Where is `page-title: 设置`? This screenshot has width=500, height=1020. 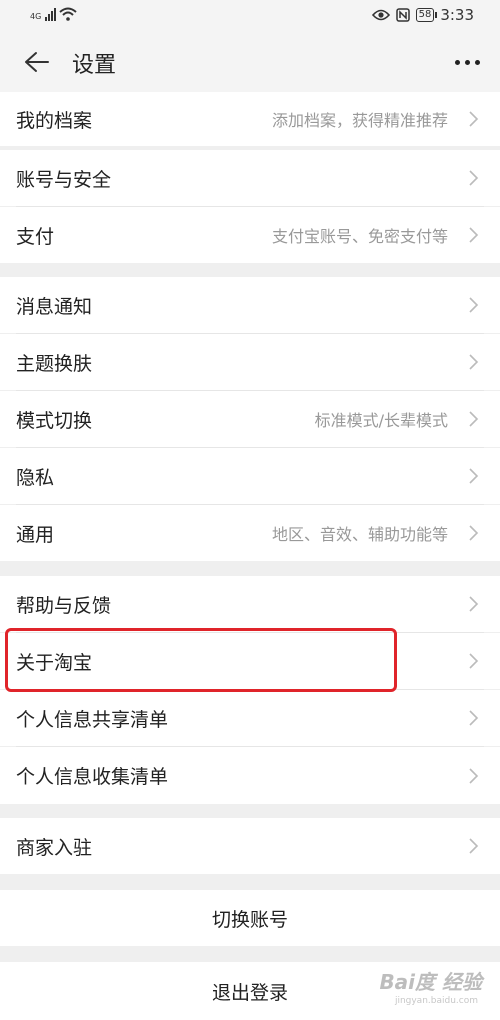
page-title: 设置 is located at coordinates (94, 65).